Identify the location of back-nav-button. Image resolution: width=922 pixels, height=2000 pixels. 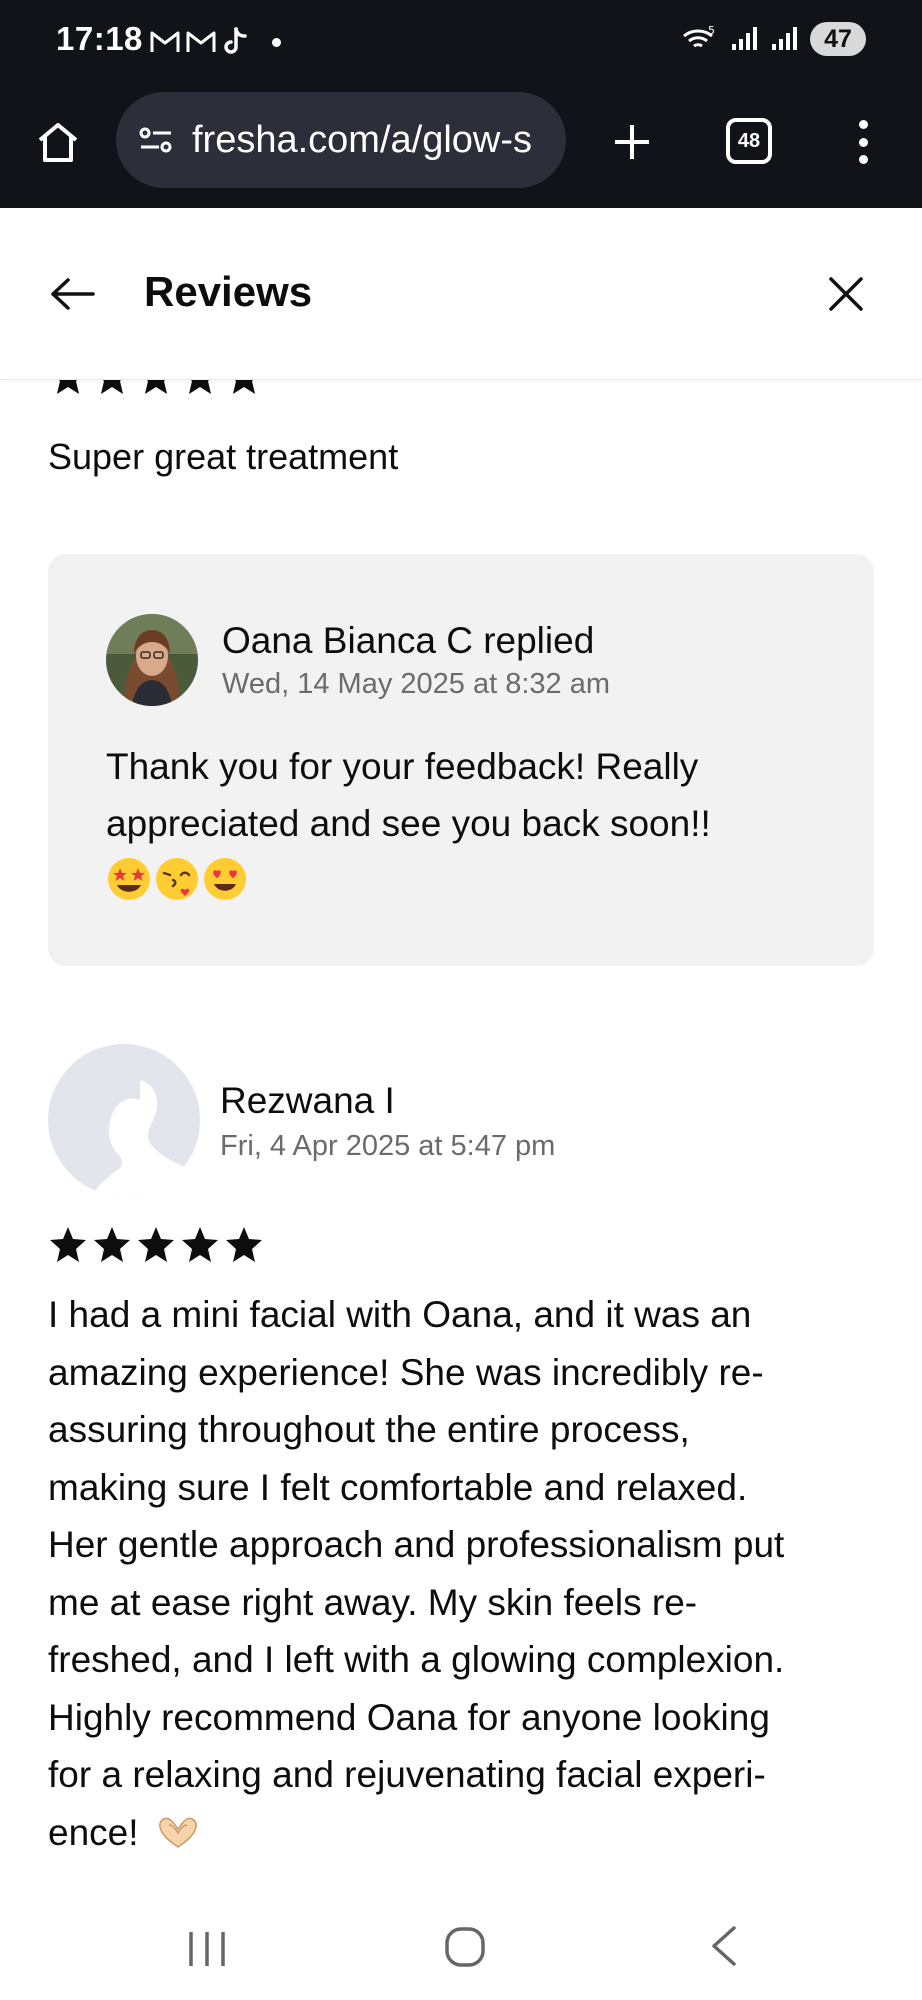
(724, 1948).